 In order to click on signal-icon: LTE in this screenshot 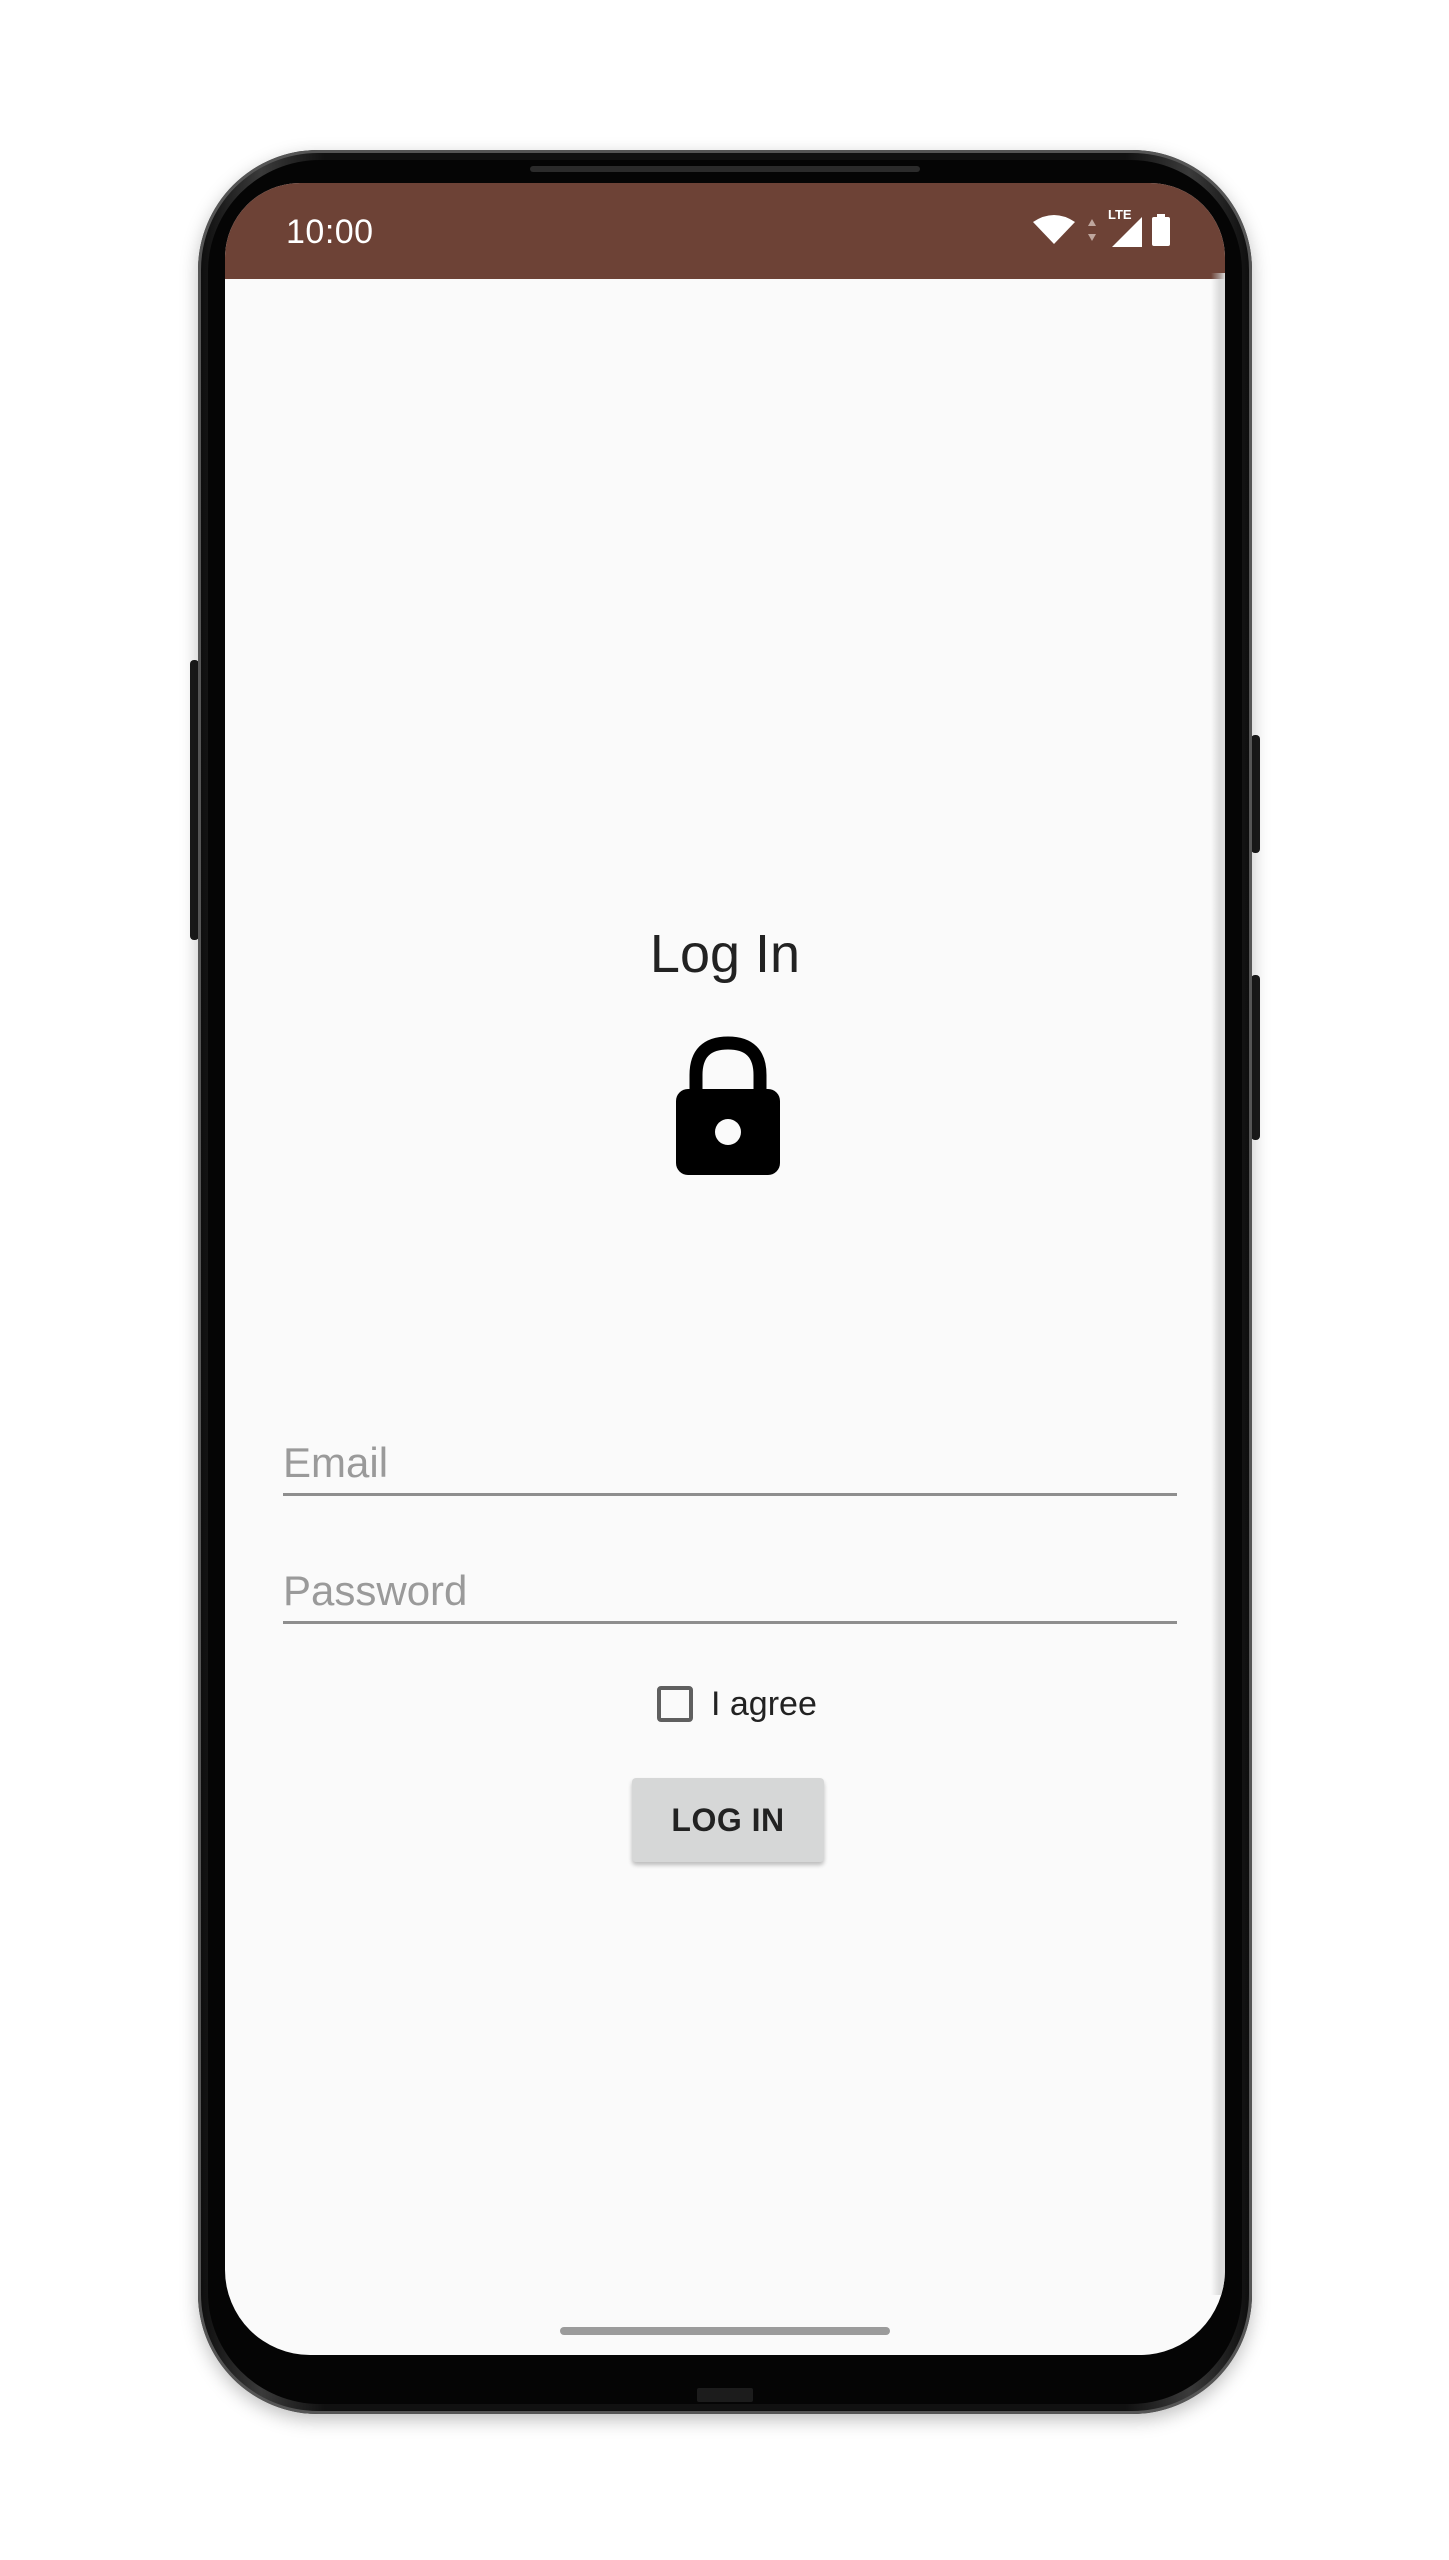, I will do `click(1125, 227)`.